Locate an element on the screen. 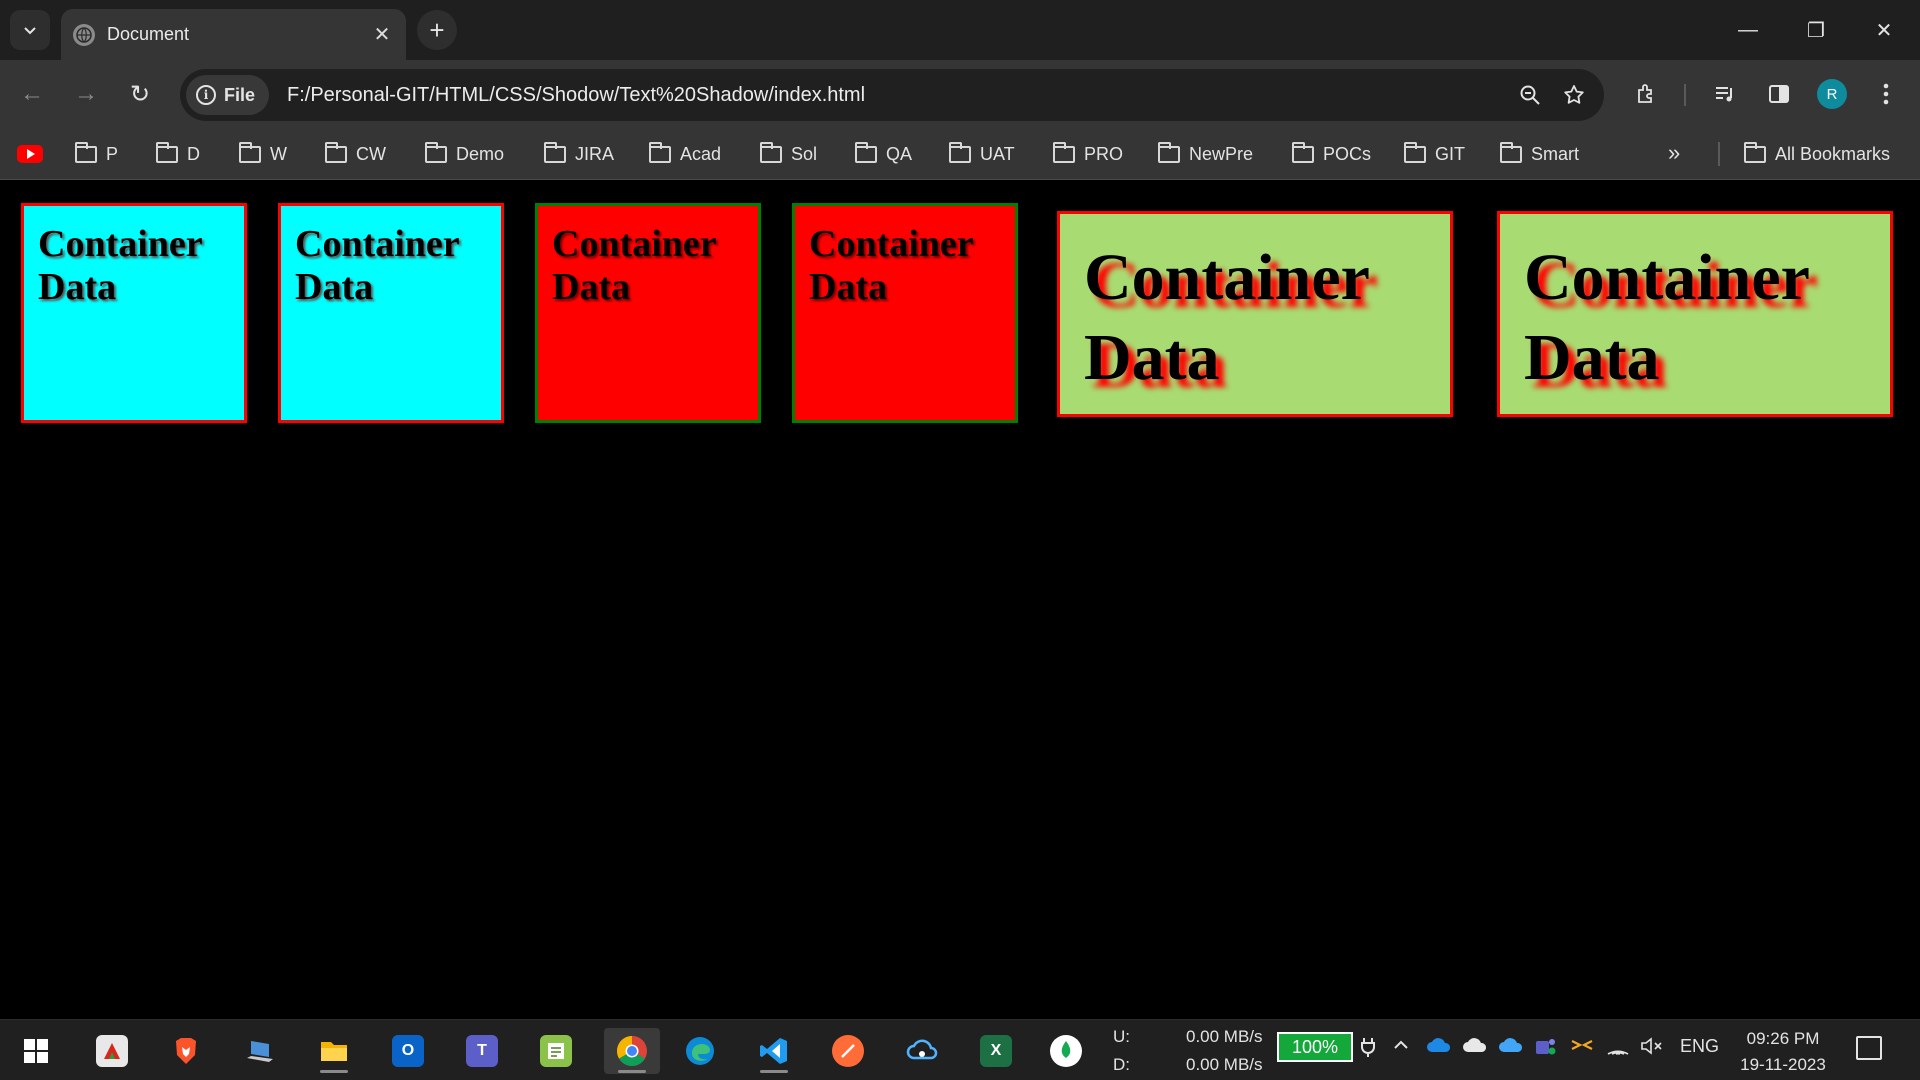 This screenshot has width=1920, height=1080. bookmark-label: JIRA is located at coordinates (595, 153).